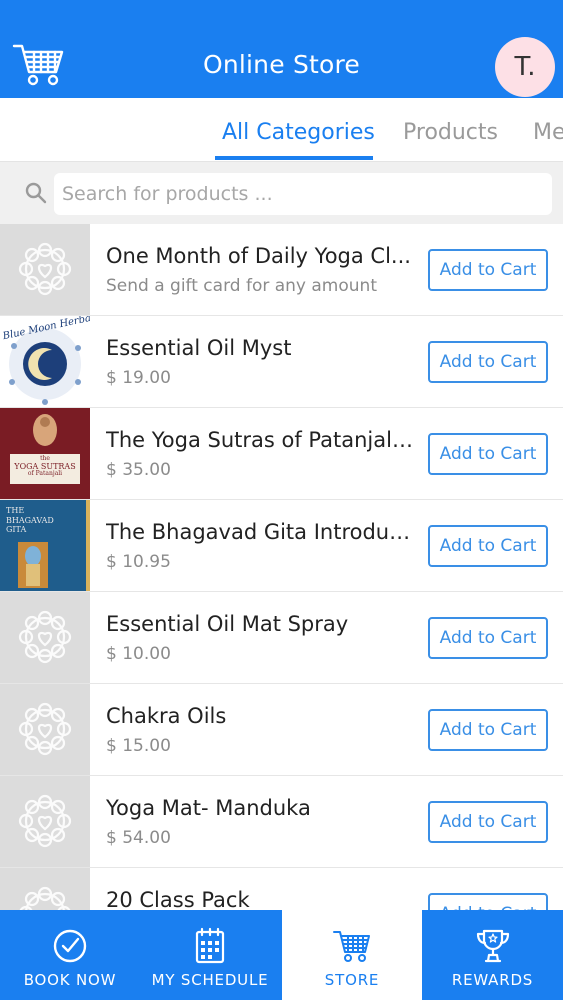 The height and width of the screenshot is (1000, 563). Describe the element at coordinates (281, 822) in the screenshot. I see `product-row: Yoga Mat- Manduka $ 54.00 Add to Cart` at that location.